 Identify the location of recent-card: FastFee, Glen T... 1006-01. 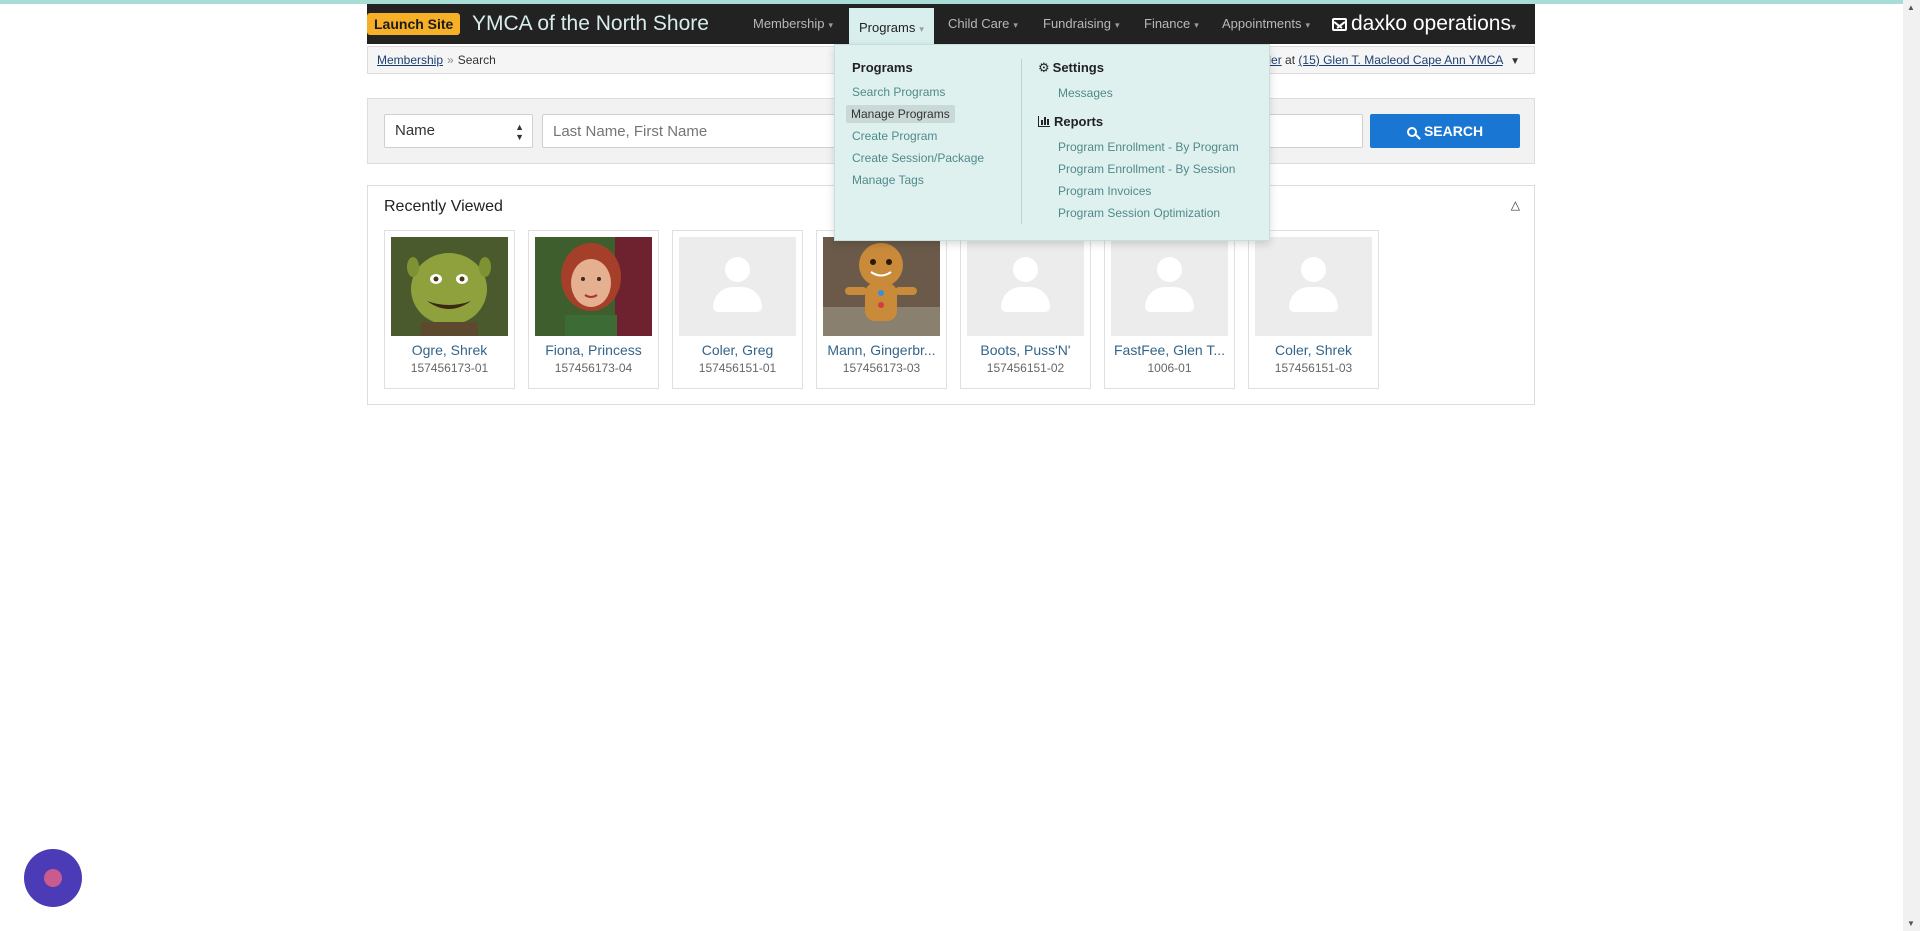
(1169, 309).